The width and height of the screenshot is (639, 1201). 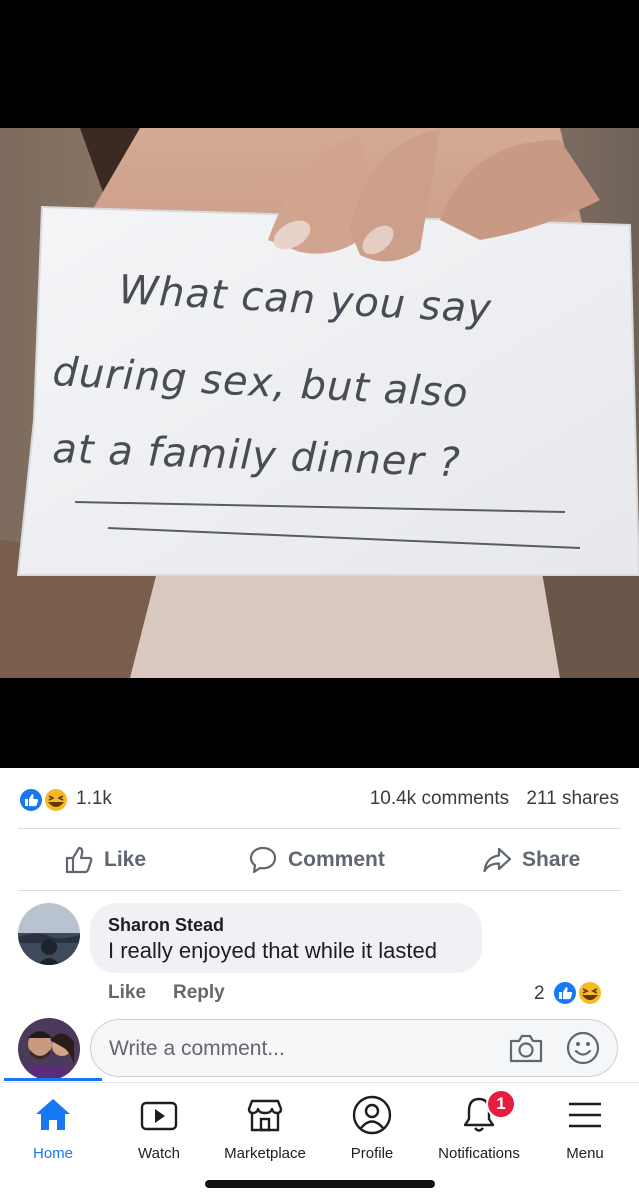 What do you see at coordinates (53, 1114) in the screenshot?
I see `home-icon` at bounding box center [53, 1114].